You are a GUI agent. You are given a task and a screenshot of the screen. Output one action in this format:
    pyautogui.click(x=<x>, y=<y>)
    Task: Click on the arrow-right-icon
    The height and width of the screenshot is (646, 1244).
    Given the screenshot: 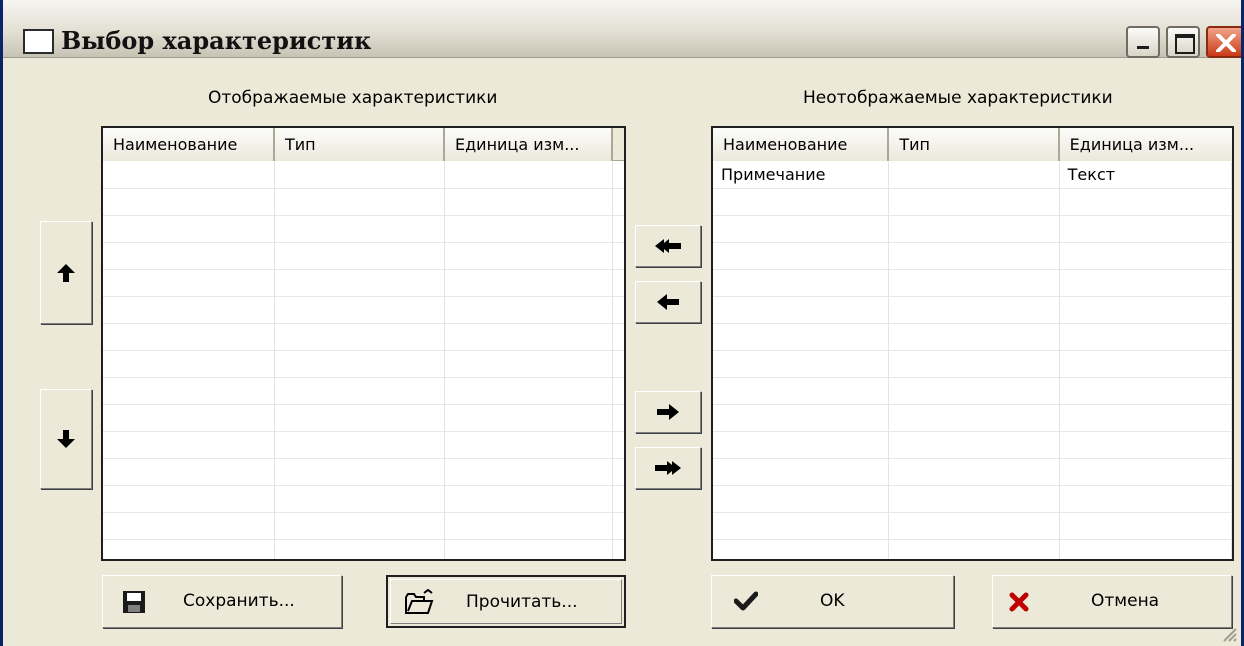 What is the action you would take?
    pyautogui.click(x=668, y=412)
    